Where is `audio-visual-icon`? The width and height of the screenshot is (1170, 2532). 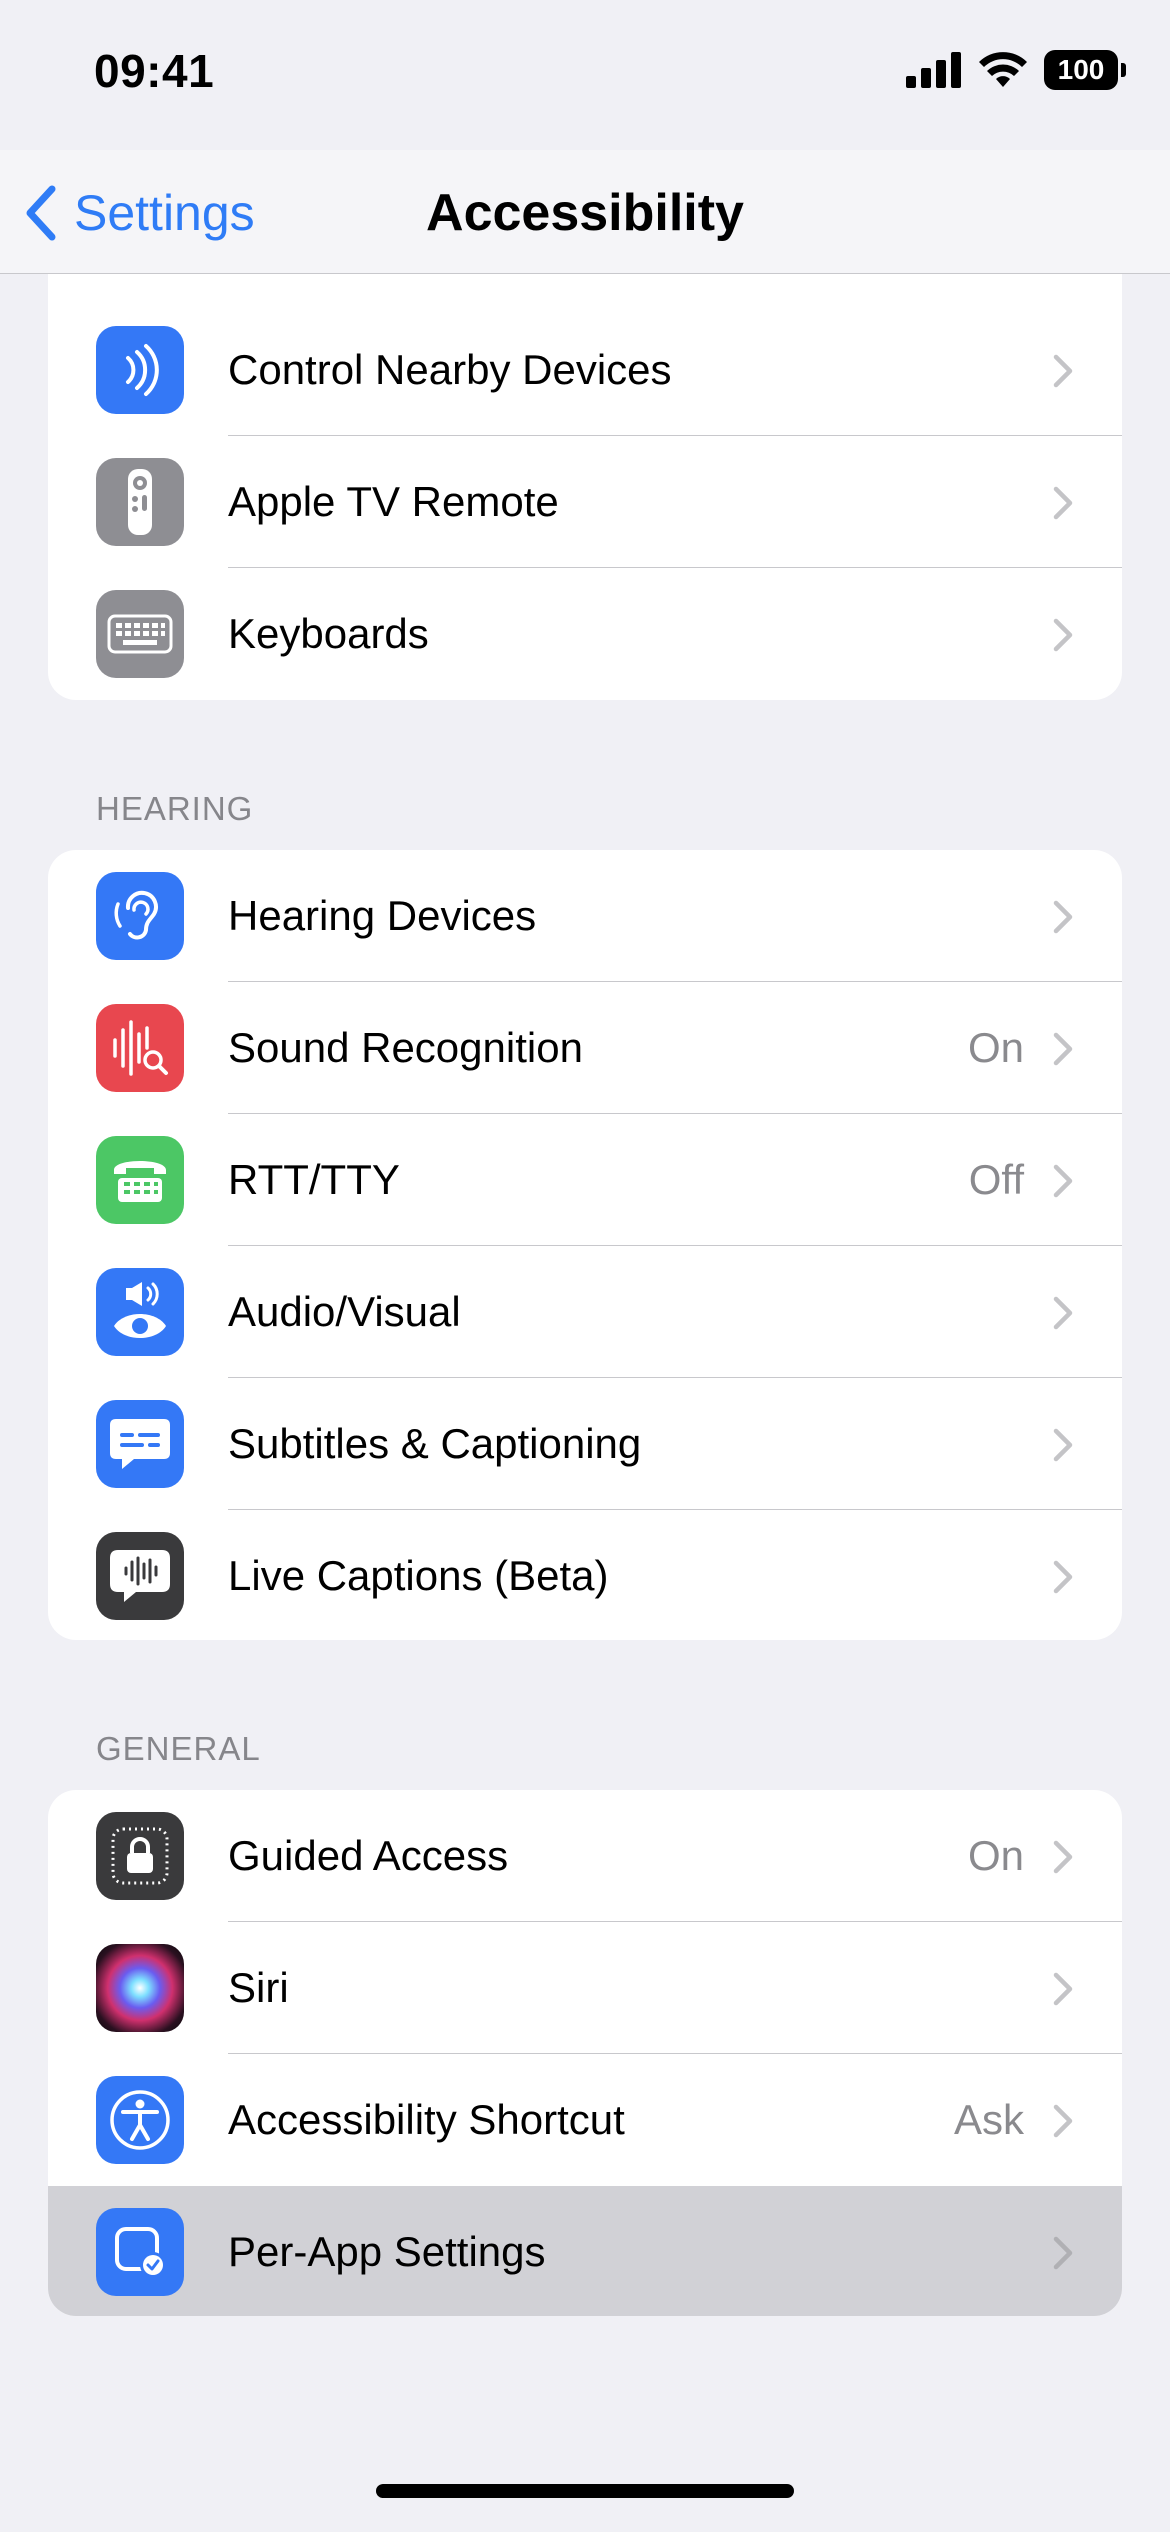 audio-visual-icon is located at coordinates (140, 1312).